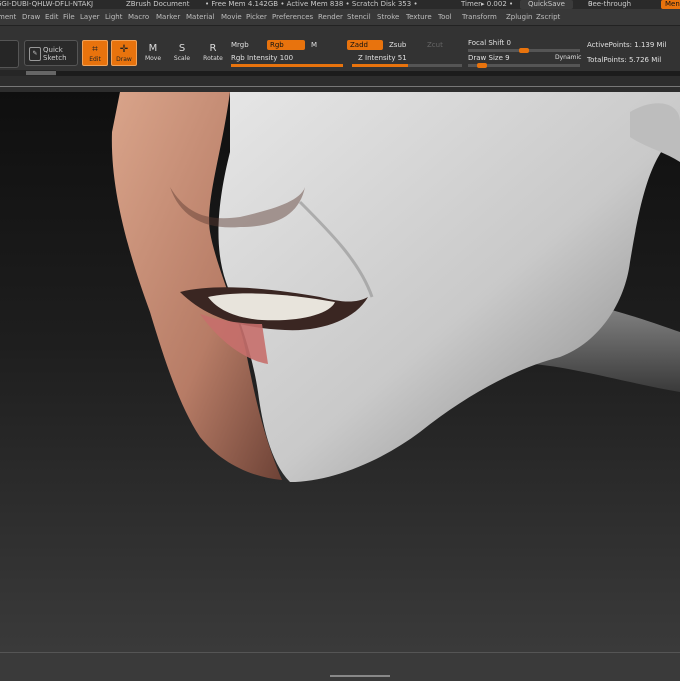  I want to click on rgb-intensity-label: Rgb Intensity 100, so click(262, 58).